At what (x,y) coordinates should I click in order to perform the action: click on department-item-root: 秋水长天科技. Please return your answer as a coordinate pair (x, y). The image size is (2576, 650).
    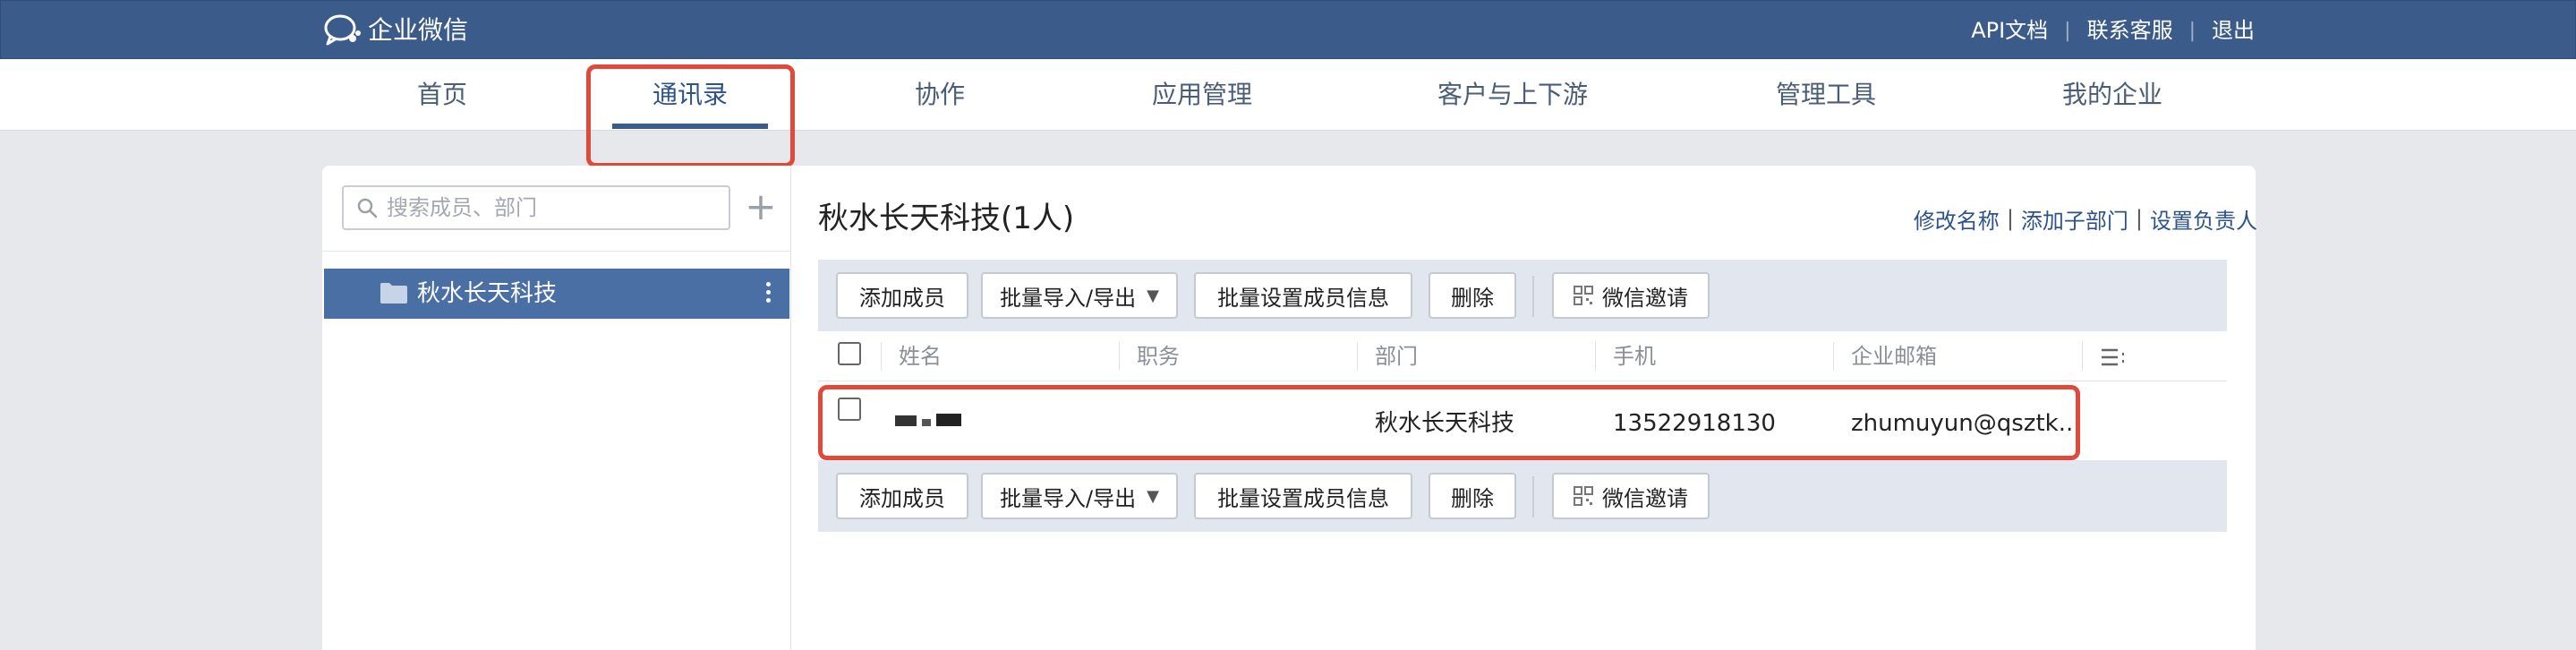
    Looking at the image, I should click on (556, 294).